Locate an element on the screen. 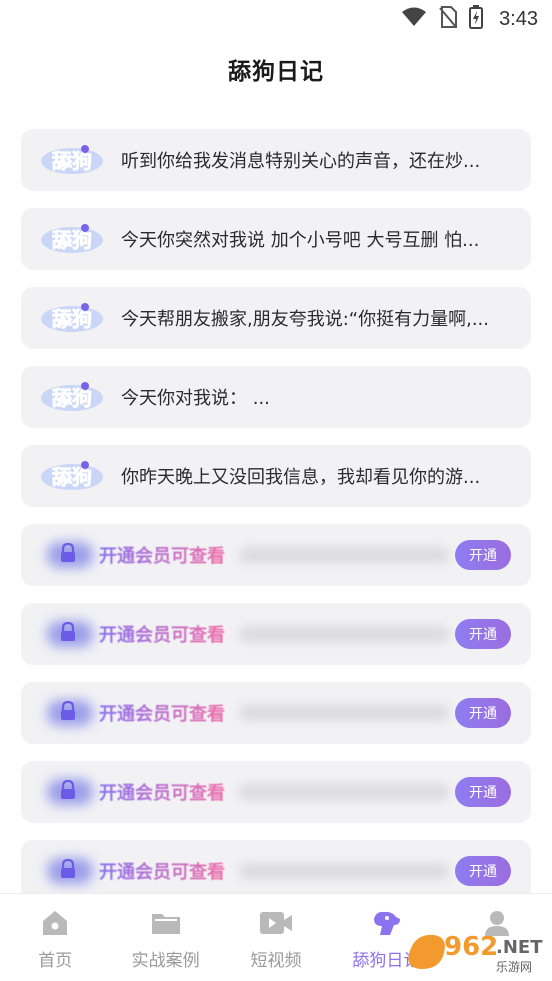  watermark-sub: 乐游网 is located at coordinates (514, 967).